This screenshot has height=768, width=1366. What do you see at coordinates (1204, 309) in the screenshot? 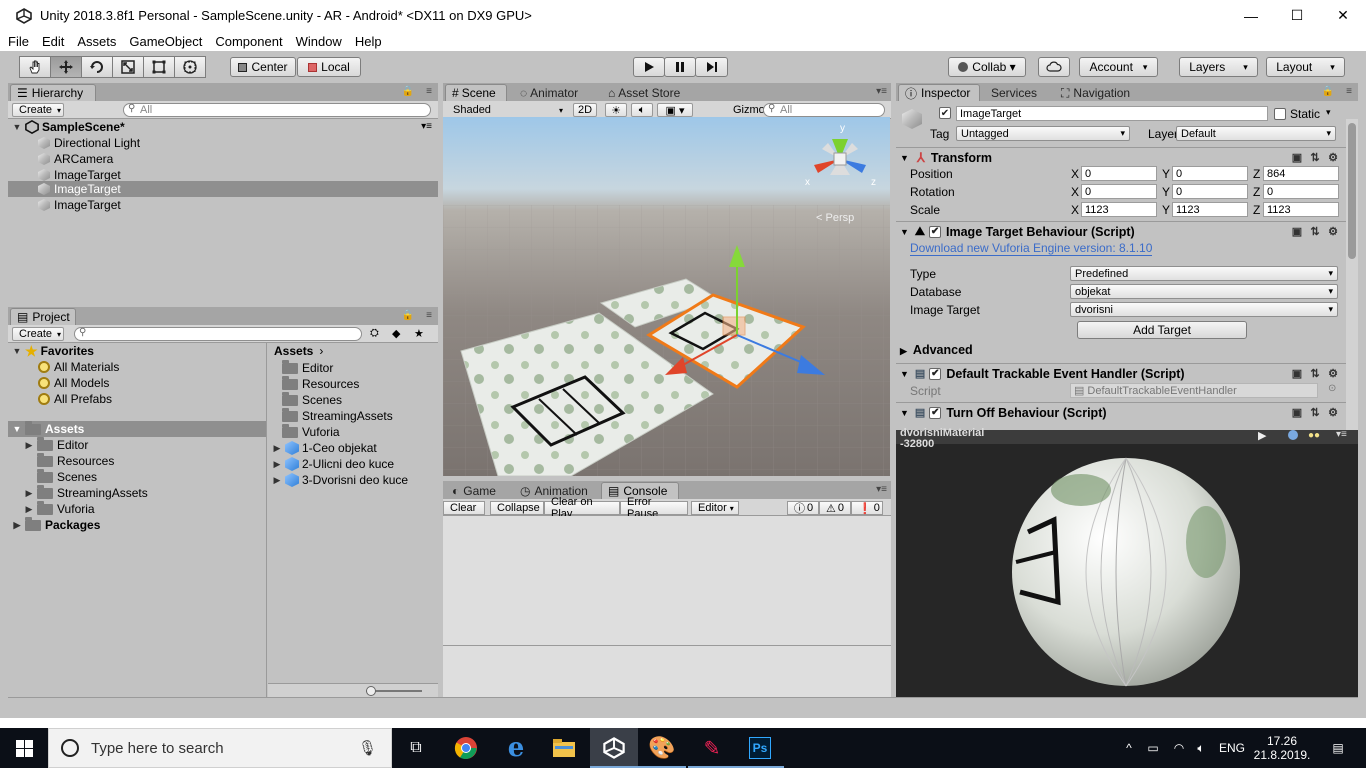
I see `image-target-dropdown: dvorisni` at bounding box center [1204, 309].